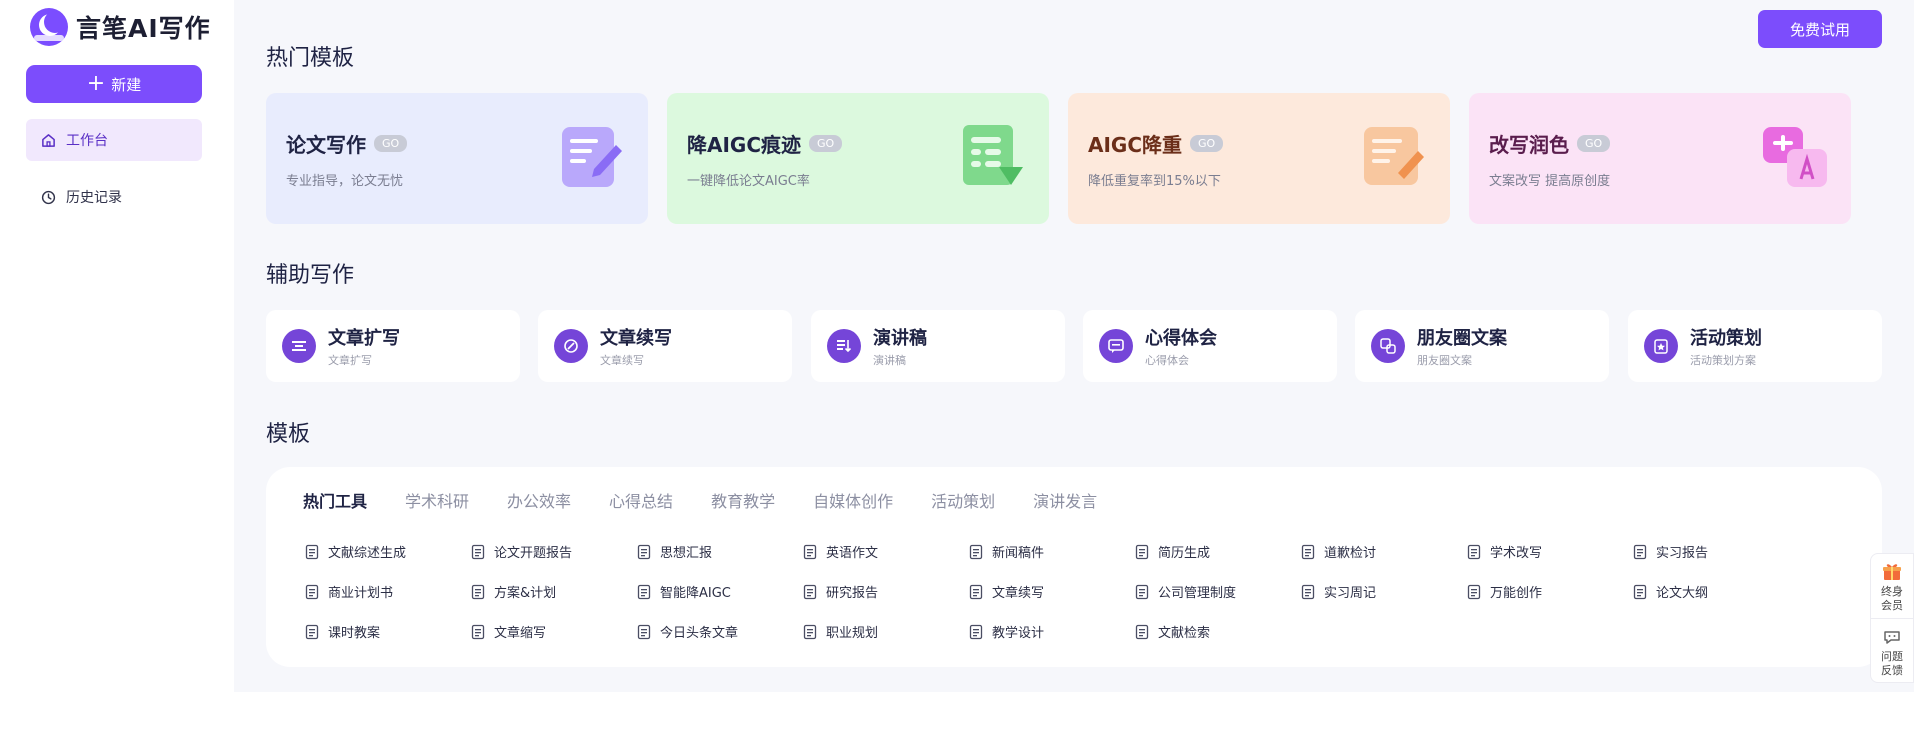 The width and height of the screenshot is (1914, 738). I want to click on sidebar-item-label: 历史记录, so click(94, 198).